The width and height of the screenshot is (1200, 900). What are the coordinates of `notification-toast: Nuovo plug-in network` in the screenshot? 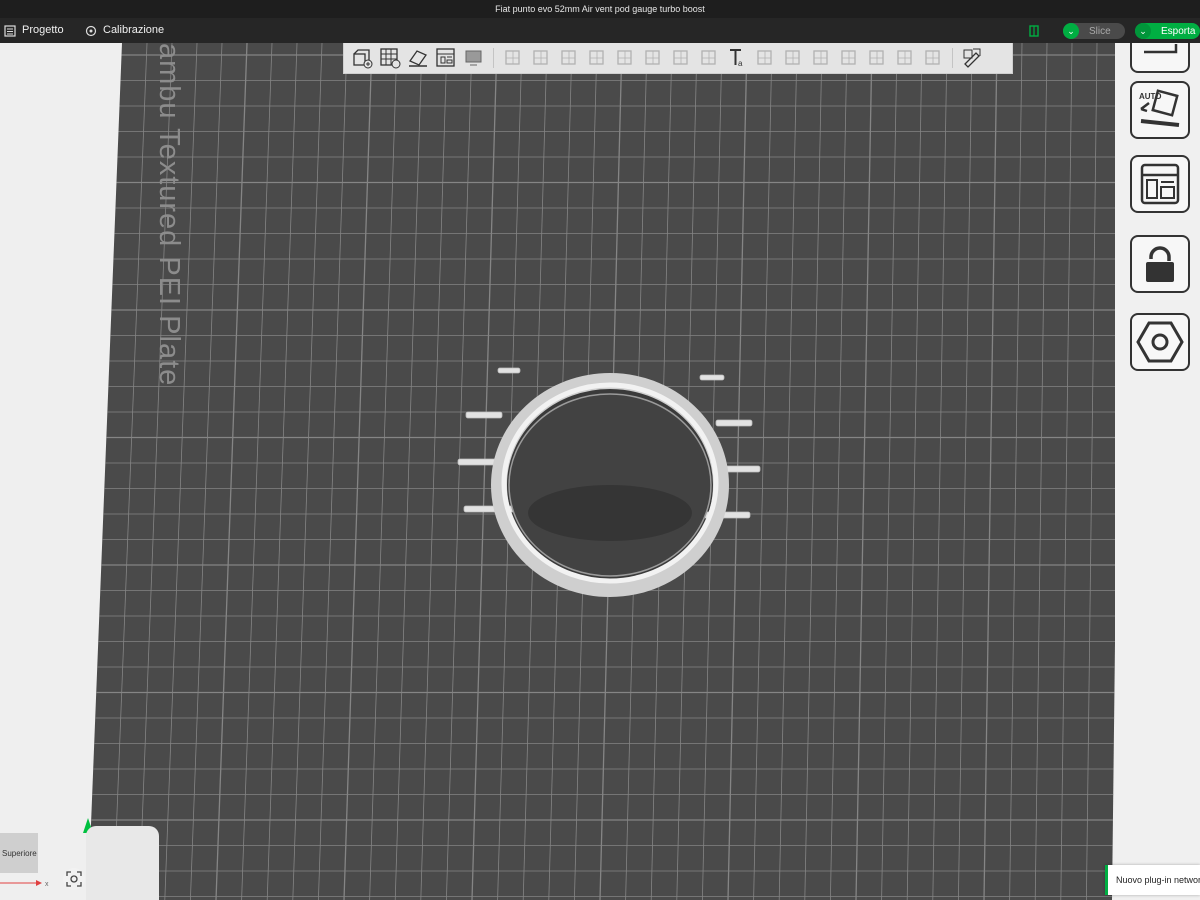 It's located at (1152, 880).